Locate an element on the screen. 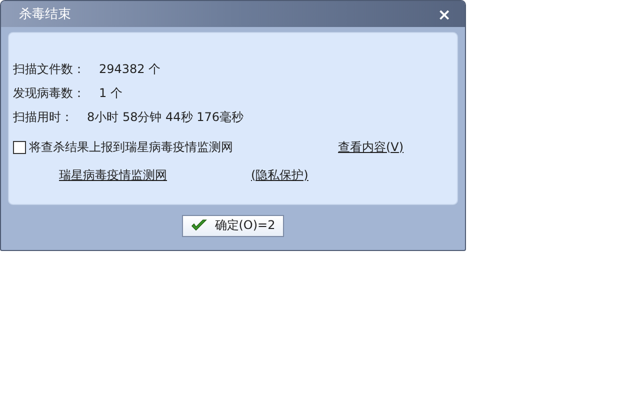 This screenshot has height=400, width=640. checkmark-icon is located at coordinates (198, 225).